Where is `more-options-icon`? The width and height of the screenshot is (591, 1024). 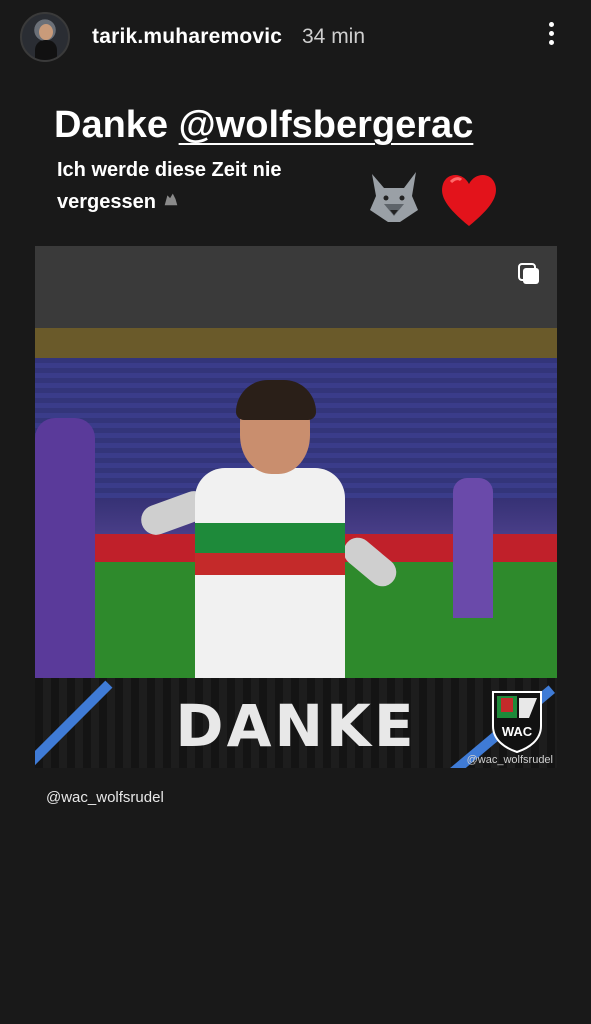 more-options-icon is located at coordinates (551, 37).